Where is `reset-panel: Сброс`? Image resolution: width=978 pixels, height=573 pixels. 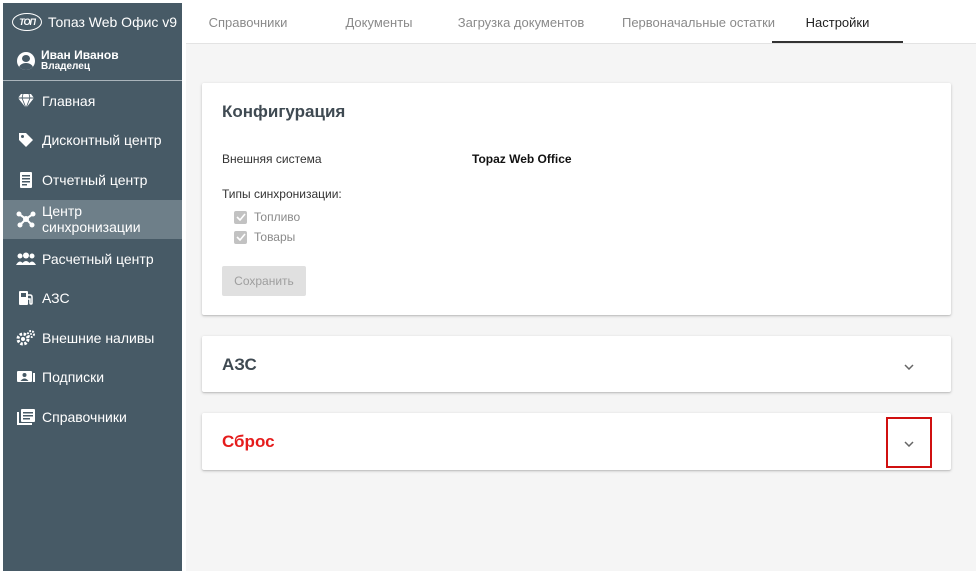
reset-panel: Сброс is located at coordinates (576, 441).